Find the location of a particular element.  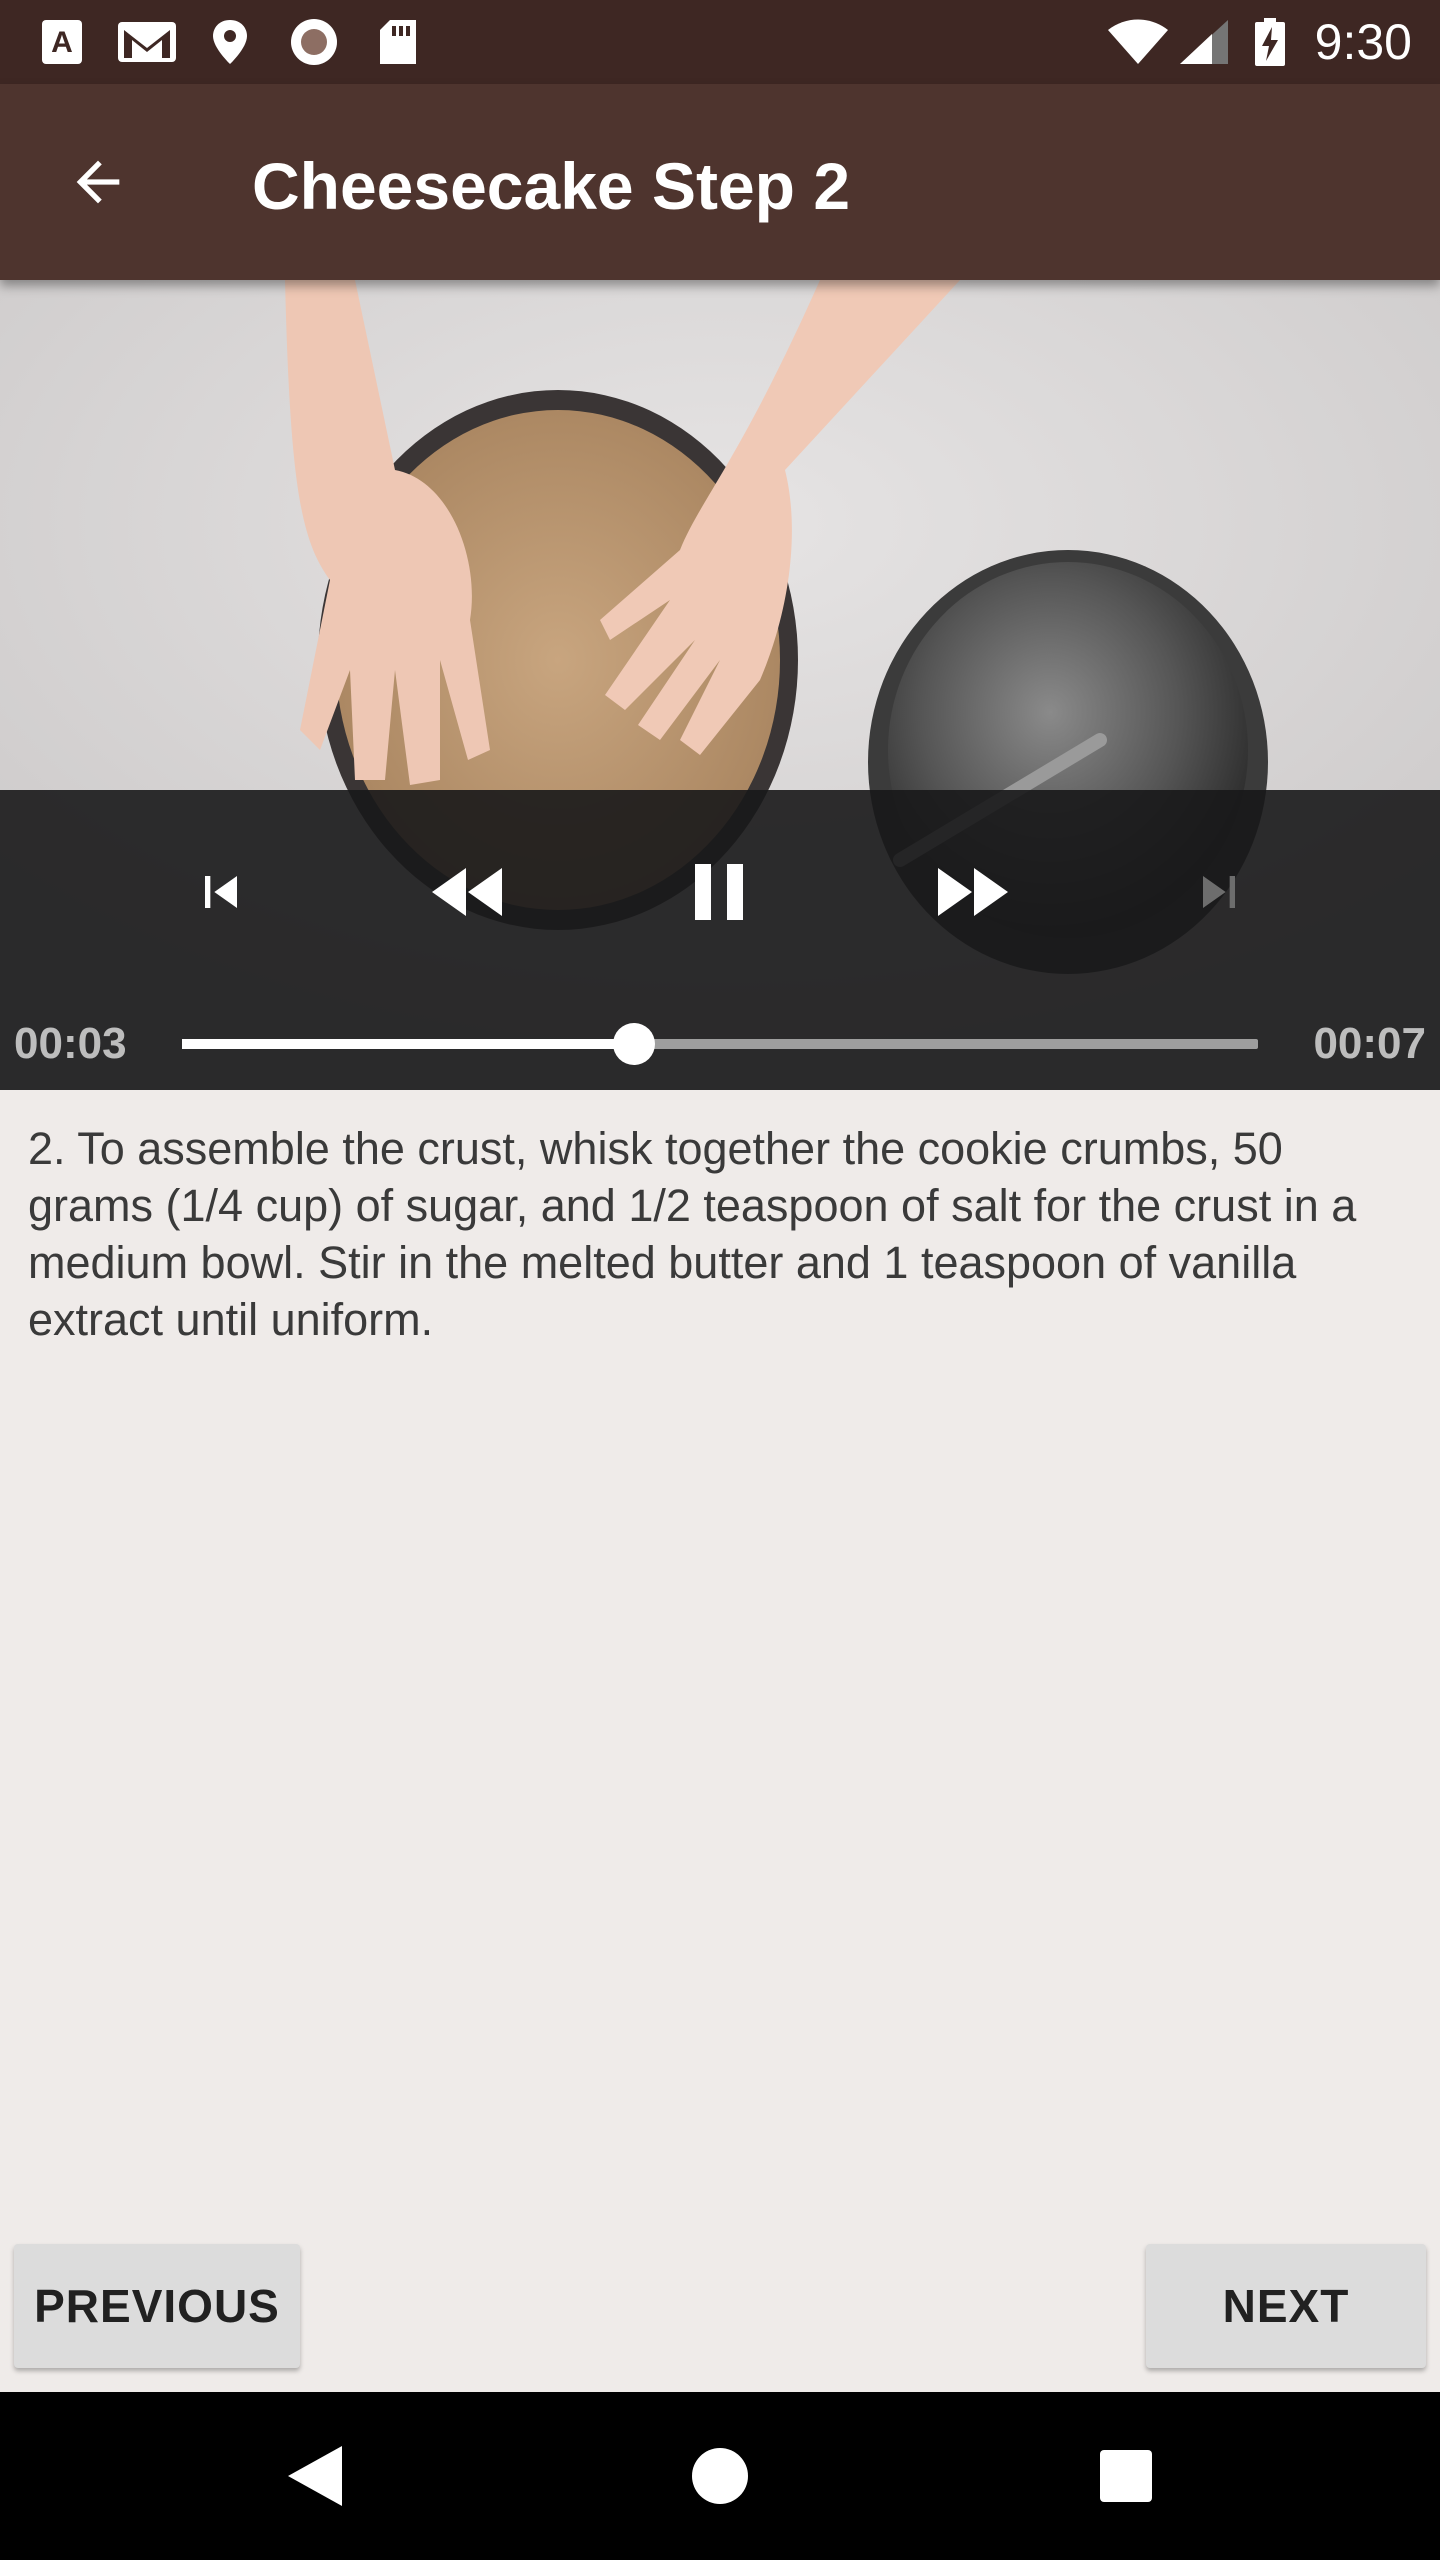

fast-forward-icon is located at coordinates (973, 892).